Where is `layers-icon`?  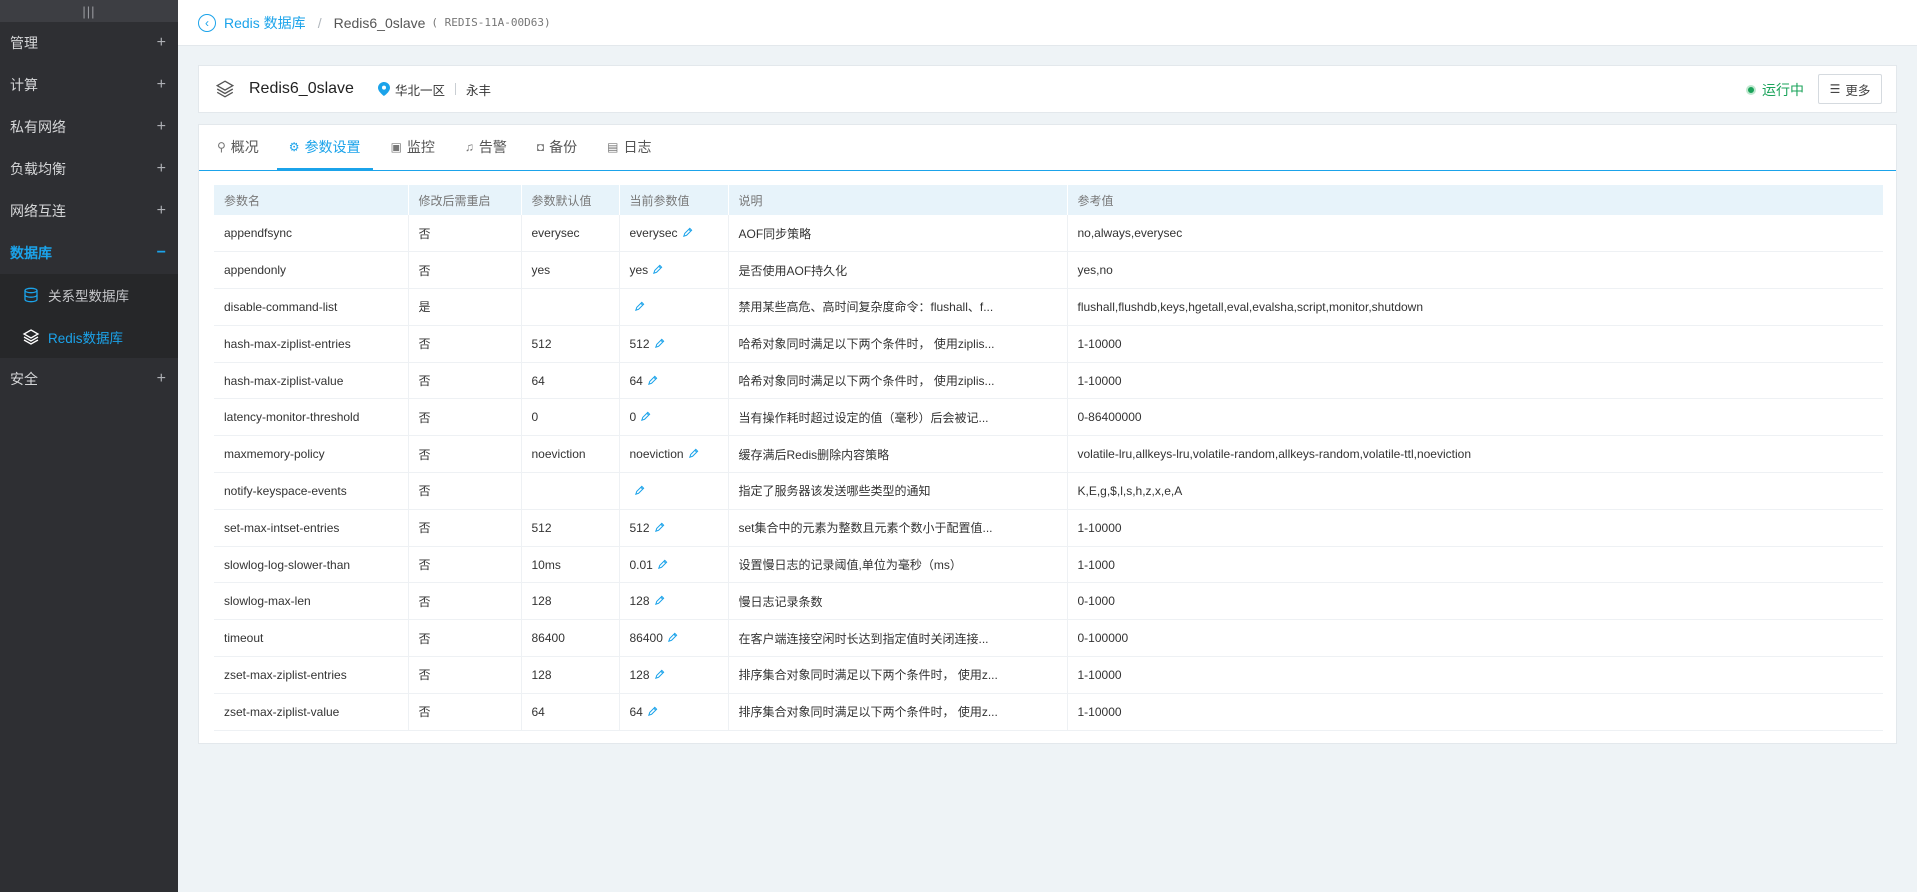
layers-icon is located at coordinates (225, 89).